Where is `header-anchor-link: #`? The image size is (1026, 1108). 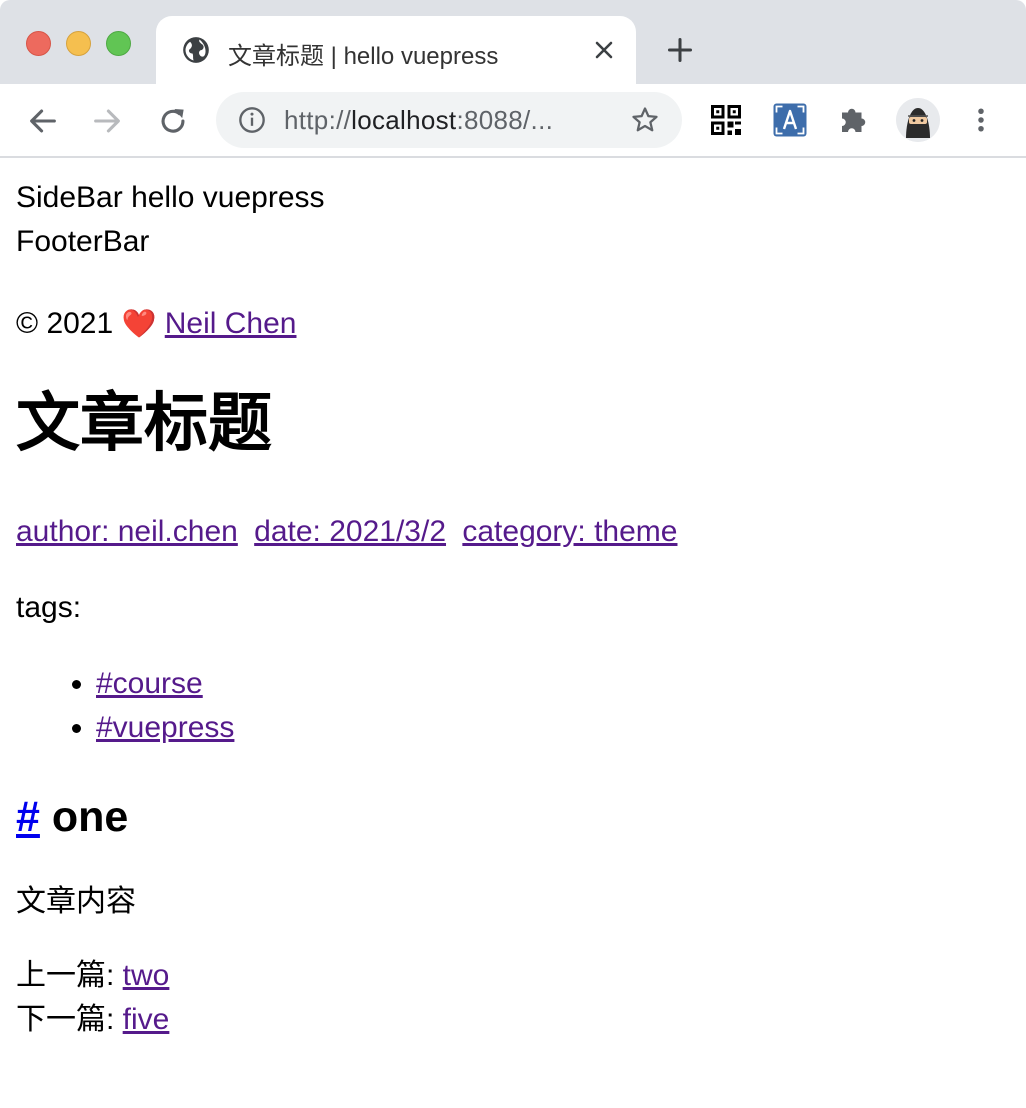
header-anchor-link: # is located at coordinates (28, 817).